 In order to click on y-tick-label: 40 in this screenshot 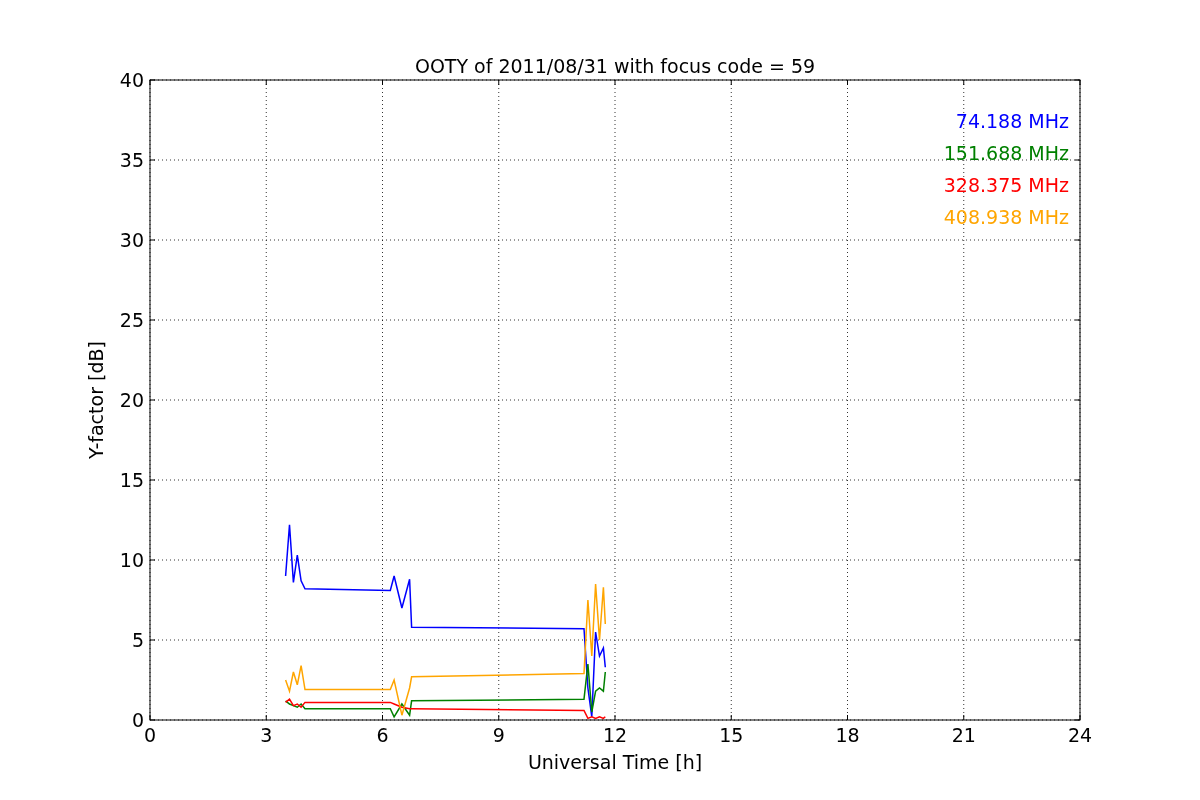, I will do `click(131, 80)`.